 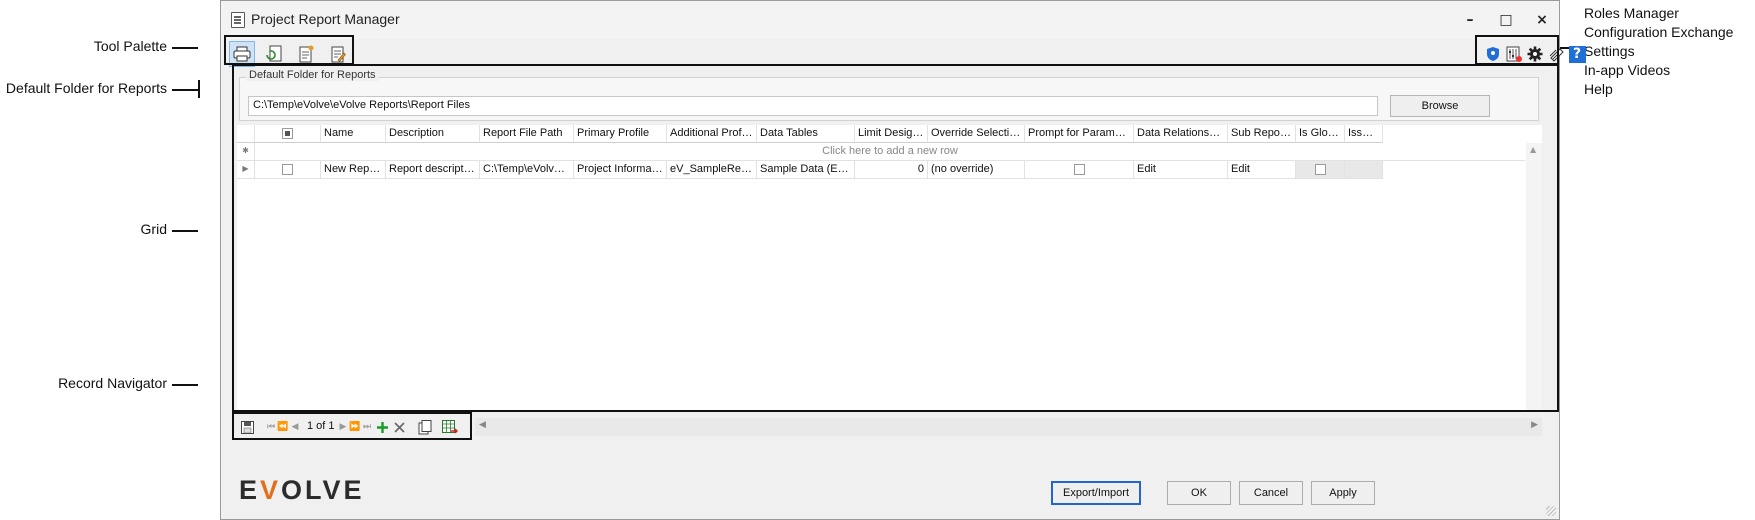 What do you see at coordinates (1262, 170) in the screenshot?
I see `cell-sub-reports: Edit` at bounding box center [1262, 170].